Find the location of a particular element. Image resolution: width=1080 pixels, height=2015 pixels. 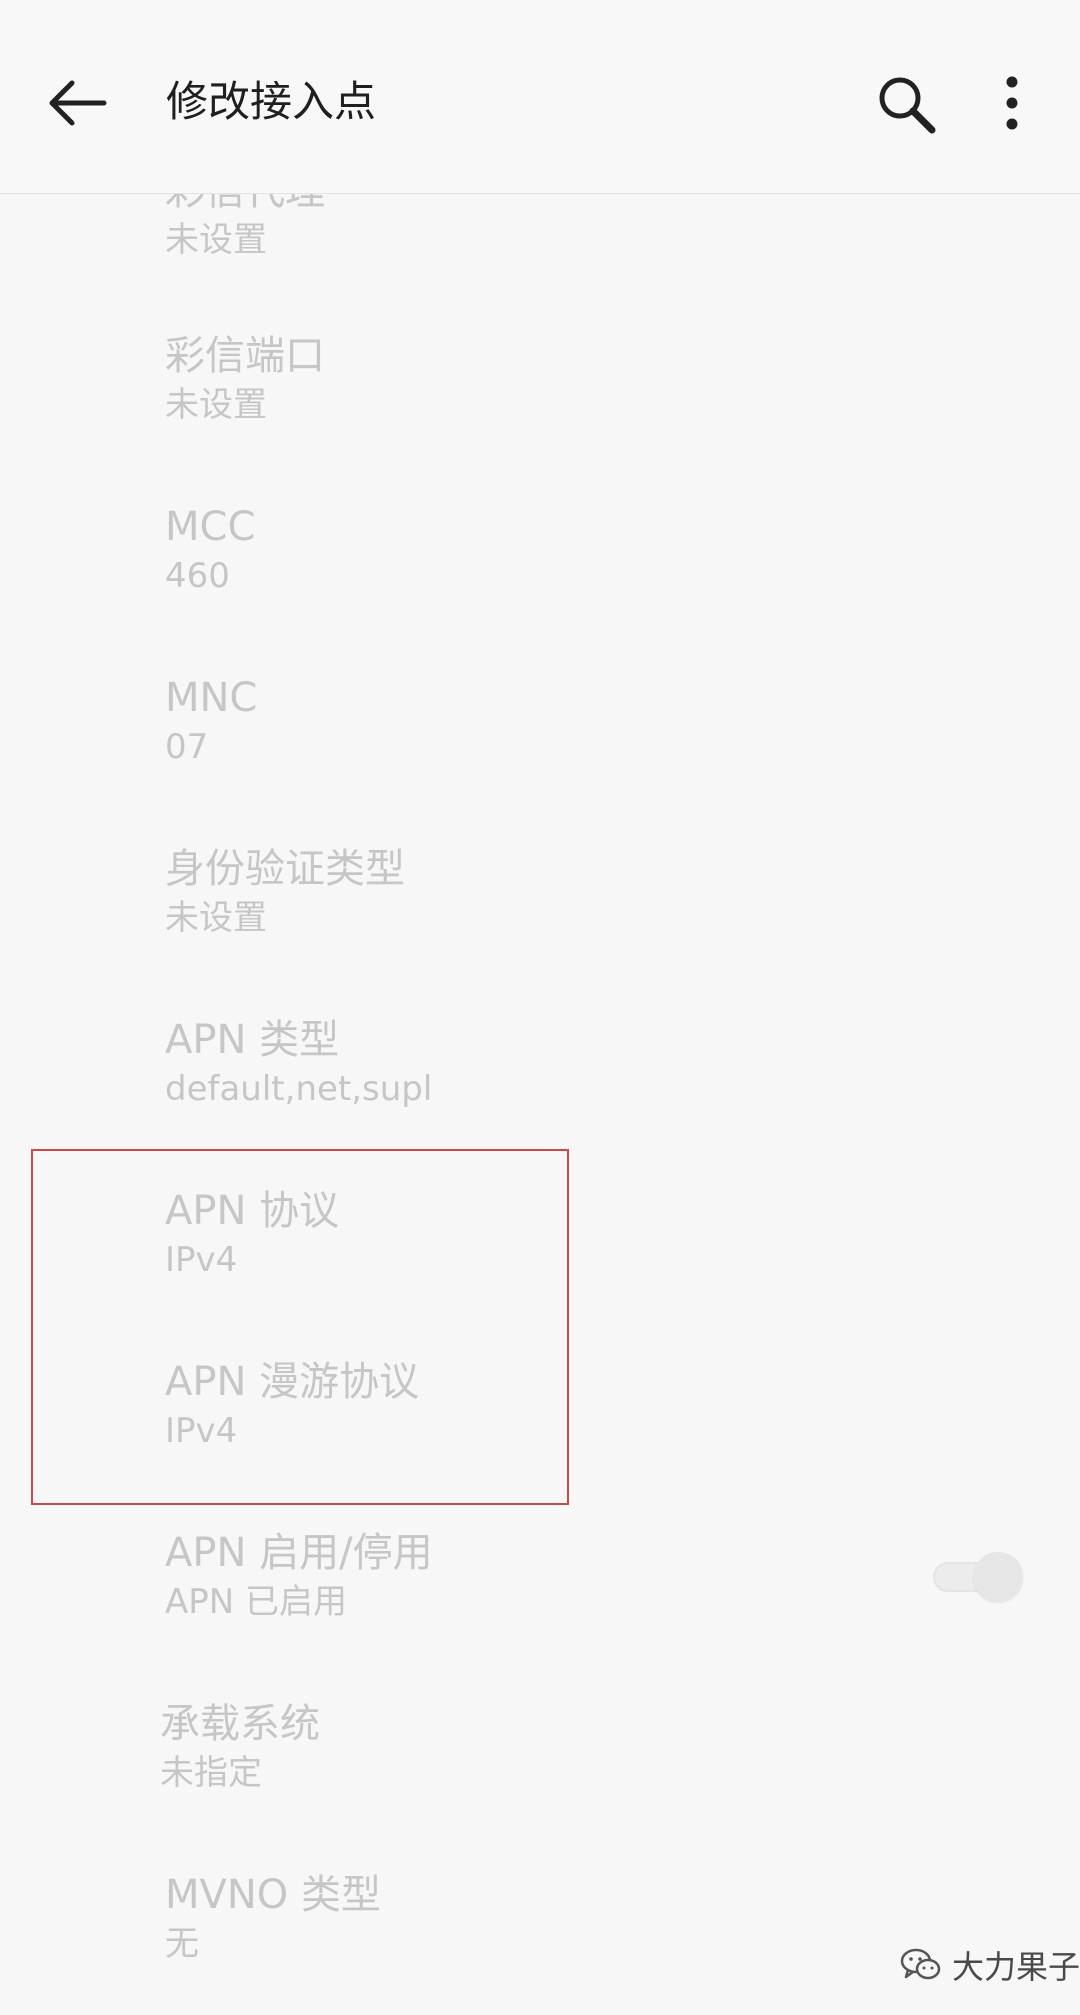

more-vert-icon is located at coordinates (1012, 103).